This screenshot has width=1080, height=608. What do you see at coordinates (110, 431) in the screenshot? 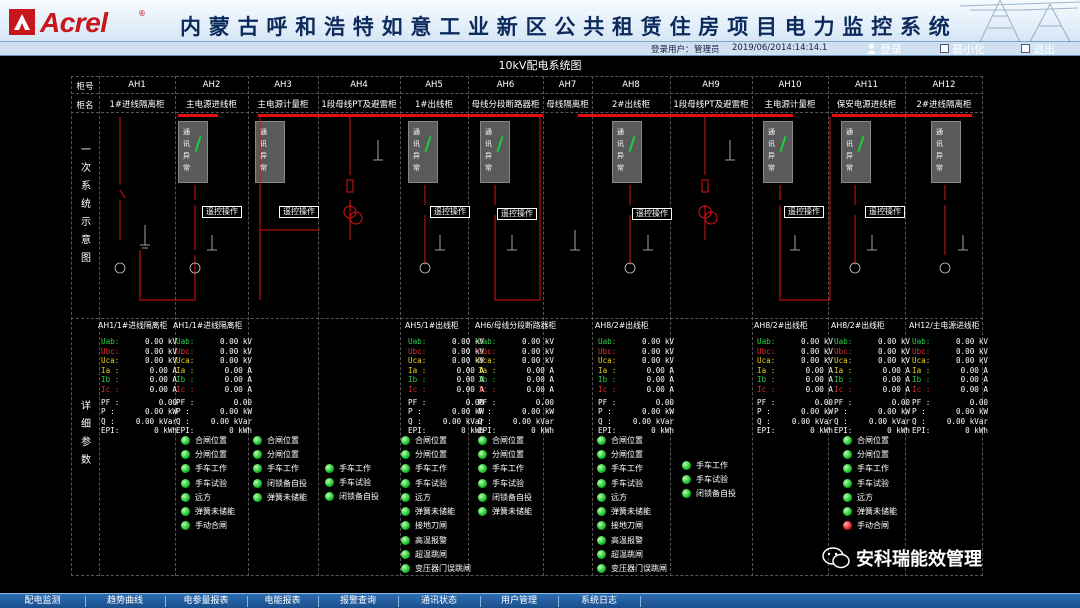
I see `measure-label: EPI:` at bounding box center [110, 431].